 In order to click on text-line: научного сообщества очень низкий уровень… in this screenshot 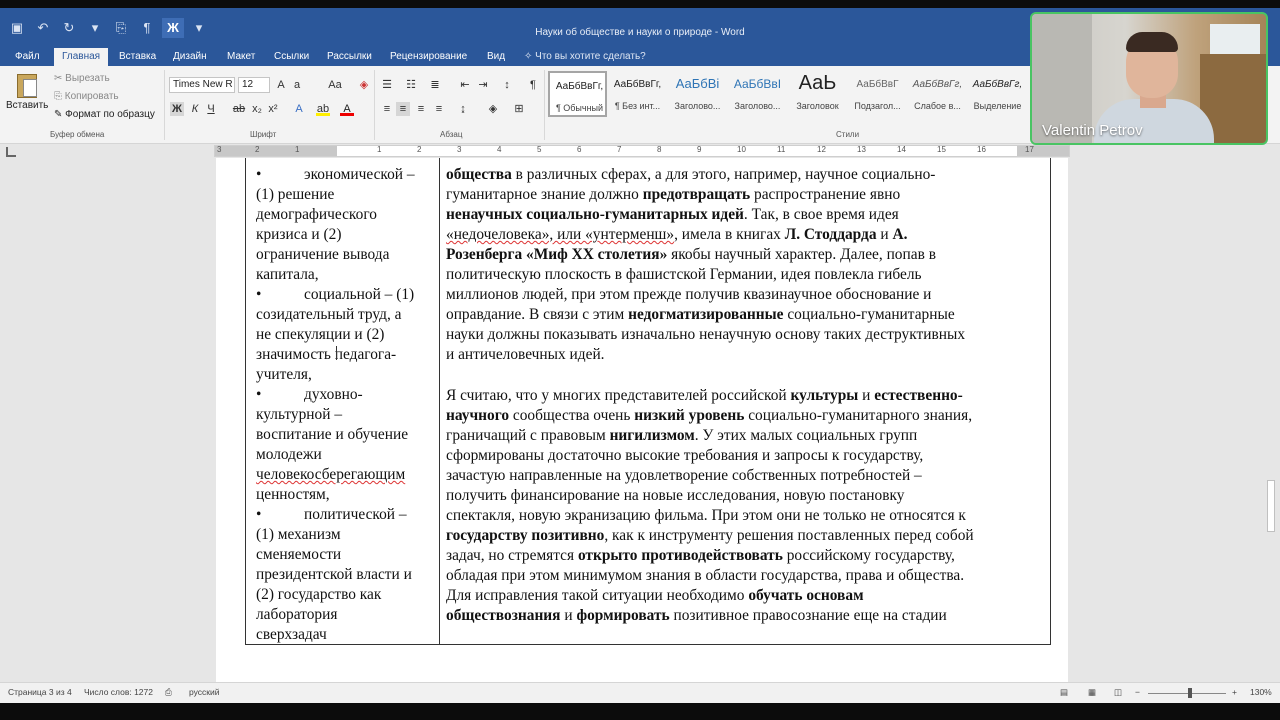, I will do `click(745, 416)`.